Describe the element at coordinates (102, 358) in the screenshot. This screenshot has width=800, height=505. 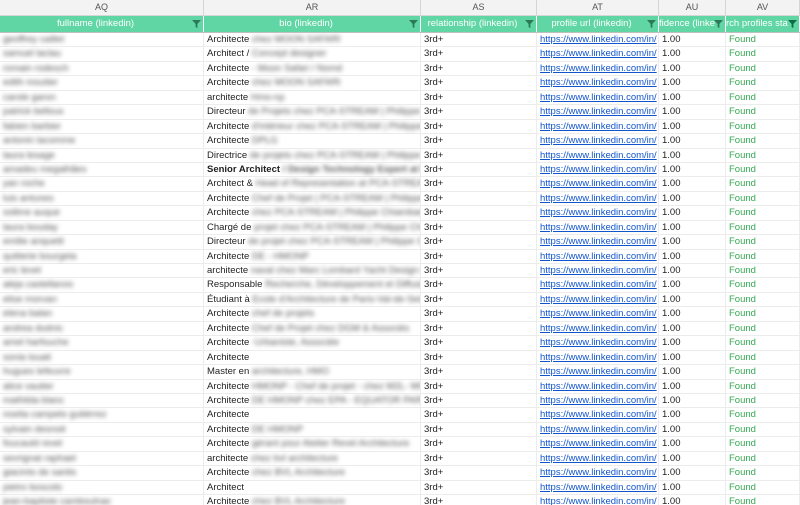
I see `cell-fullname: sonia louati` at that location.